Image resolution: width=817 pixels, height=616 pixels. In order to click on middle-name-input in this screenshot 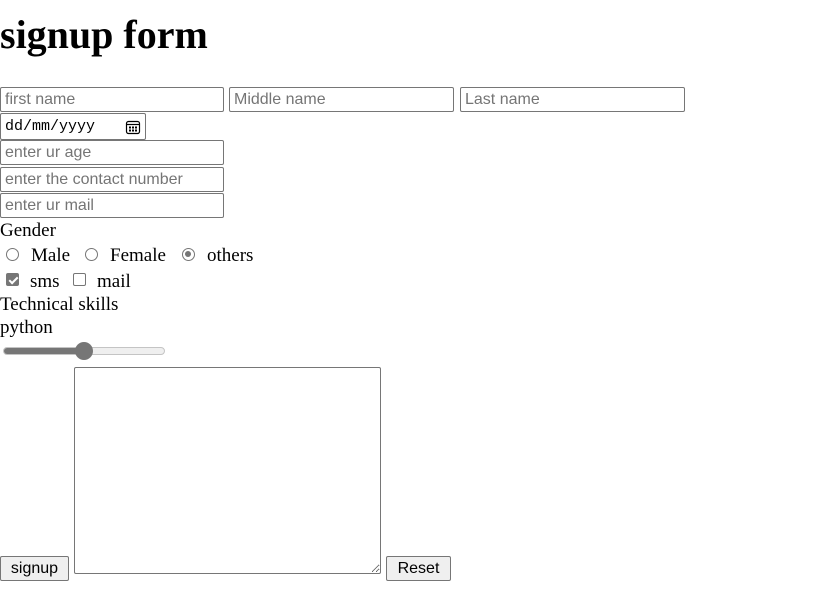, I will do `click(341, 99)`.